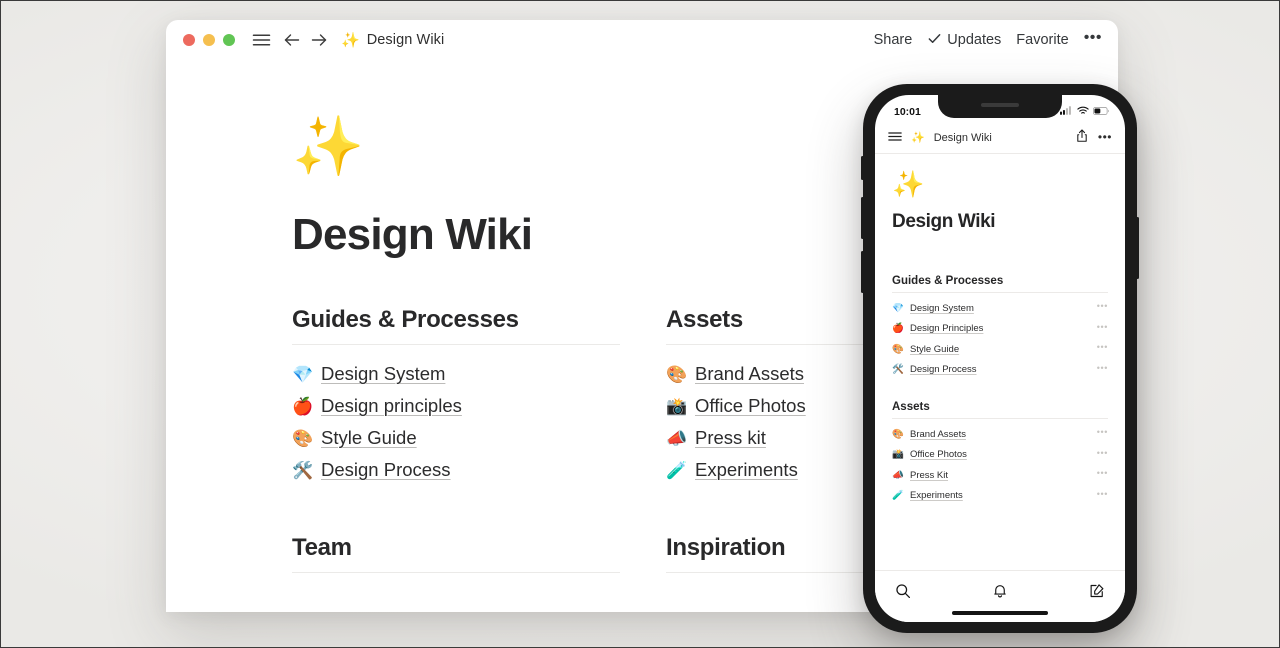 Image resolution: width=1280 pixels, height=648 pixels. What do you see at coordinates (929, 475) in the screenshot?
I see `list-item-label: Press Kit` at bounding box center [929, 475].